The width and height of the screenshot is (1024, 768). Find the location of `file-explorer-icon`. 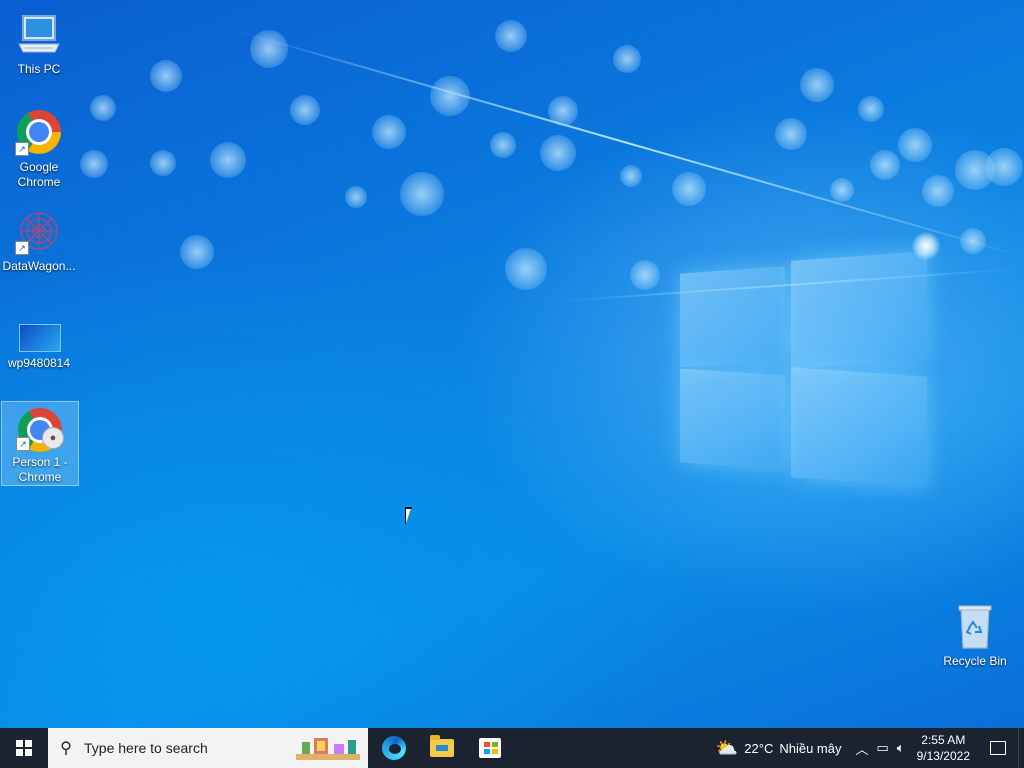

file-explorer-icon is located at coordinates (442, 746).